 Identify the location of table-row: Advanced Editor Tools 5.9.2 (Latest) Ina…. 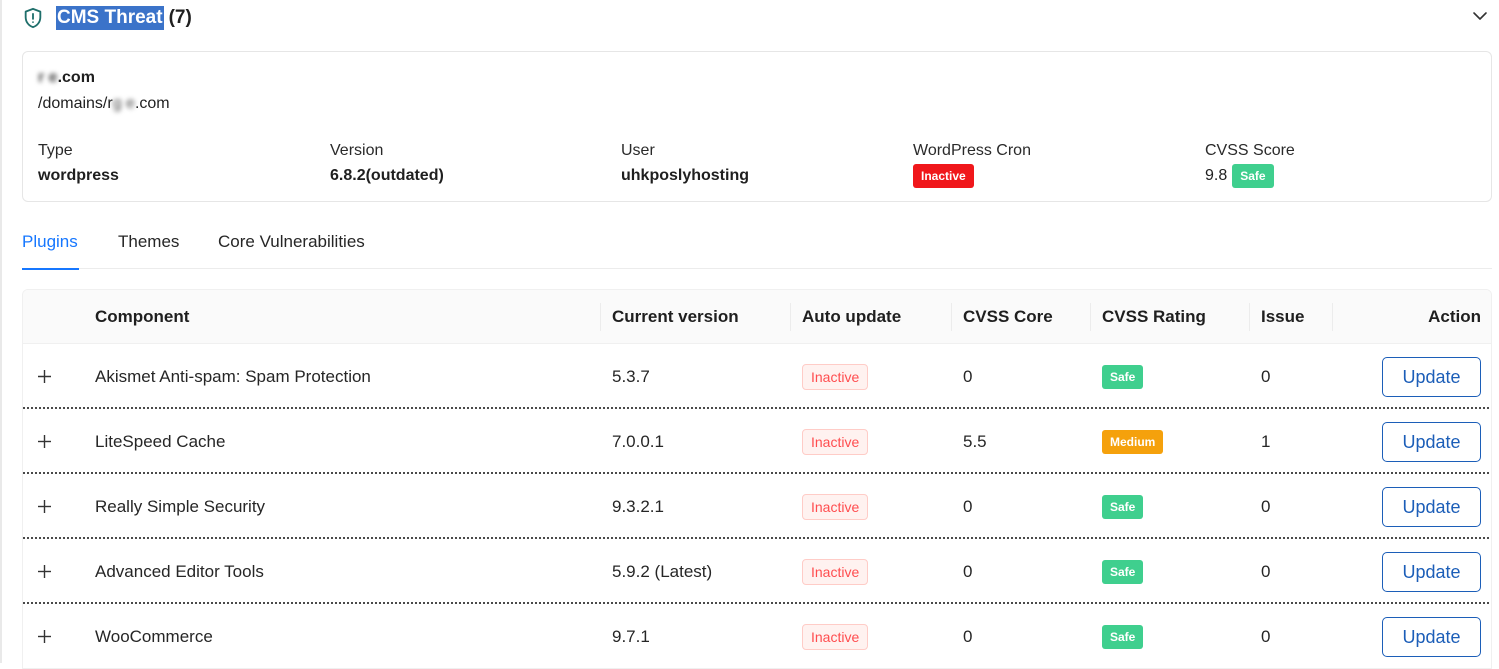
(757, 571).